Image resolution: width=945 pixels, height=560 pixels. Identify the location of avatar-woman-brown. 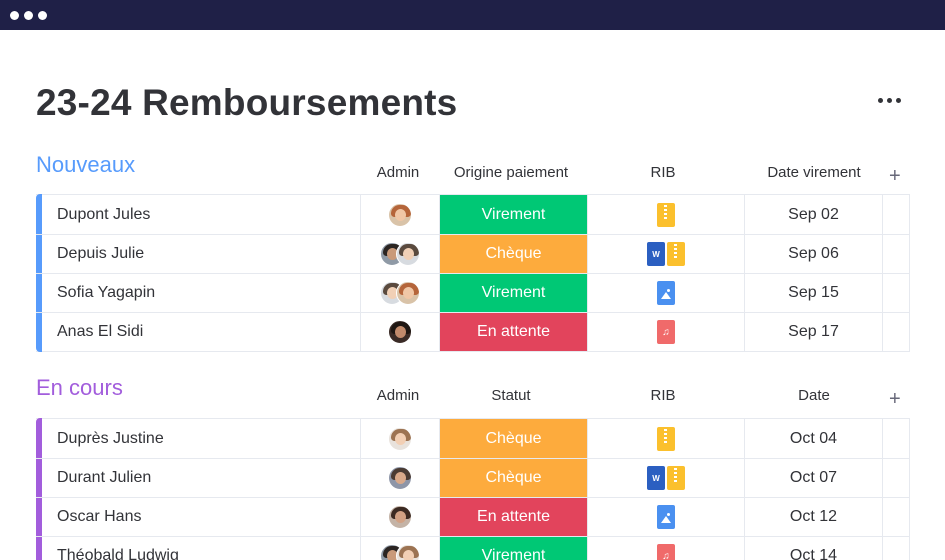
(400, 517).